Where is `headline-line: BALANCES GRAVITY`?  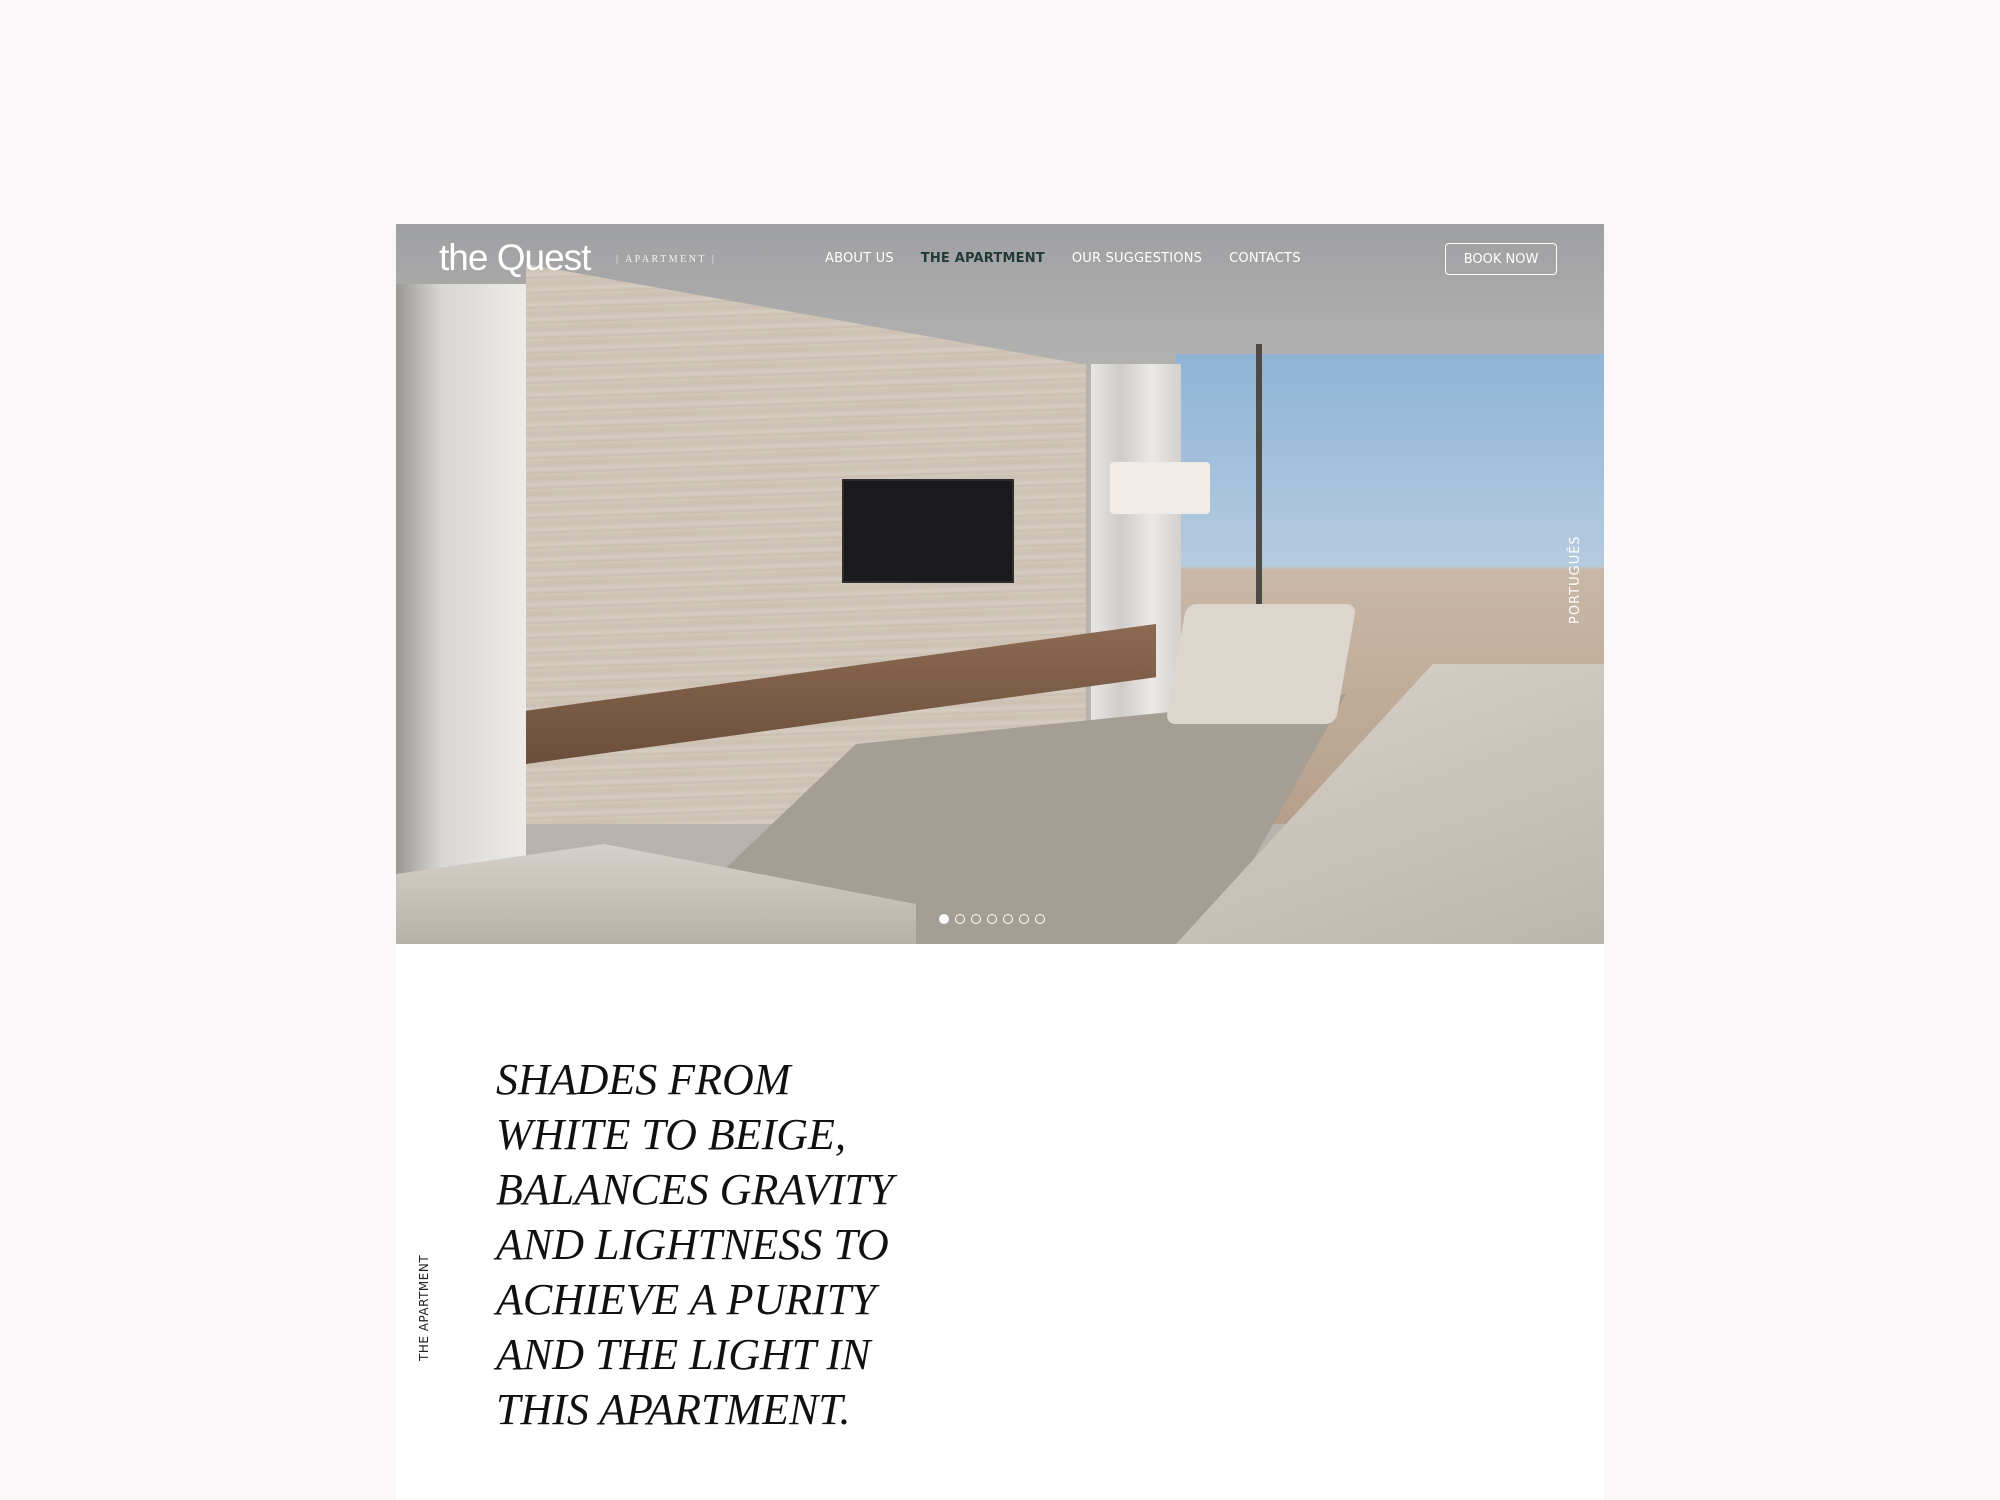 headline-line: BALANCES GRAVITY is located at coordinates (695, 1189).